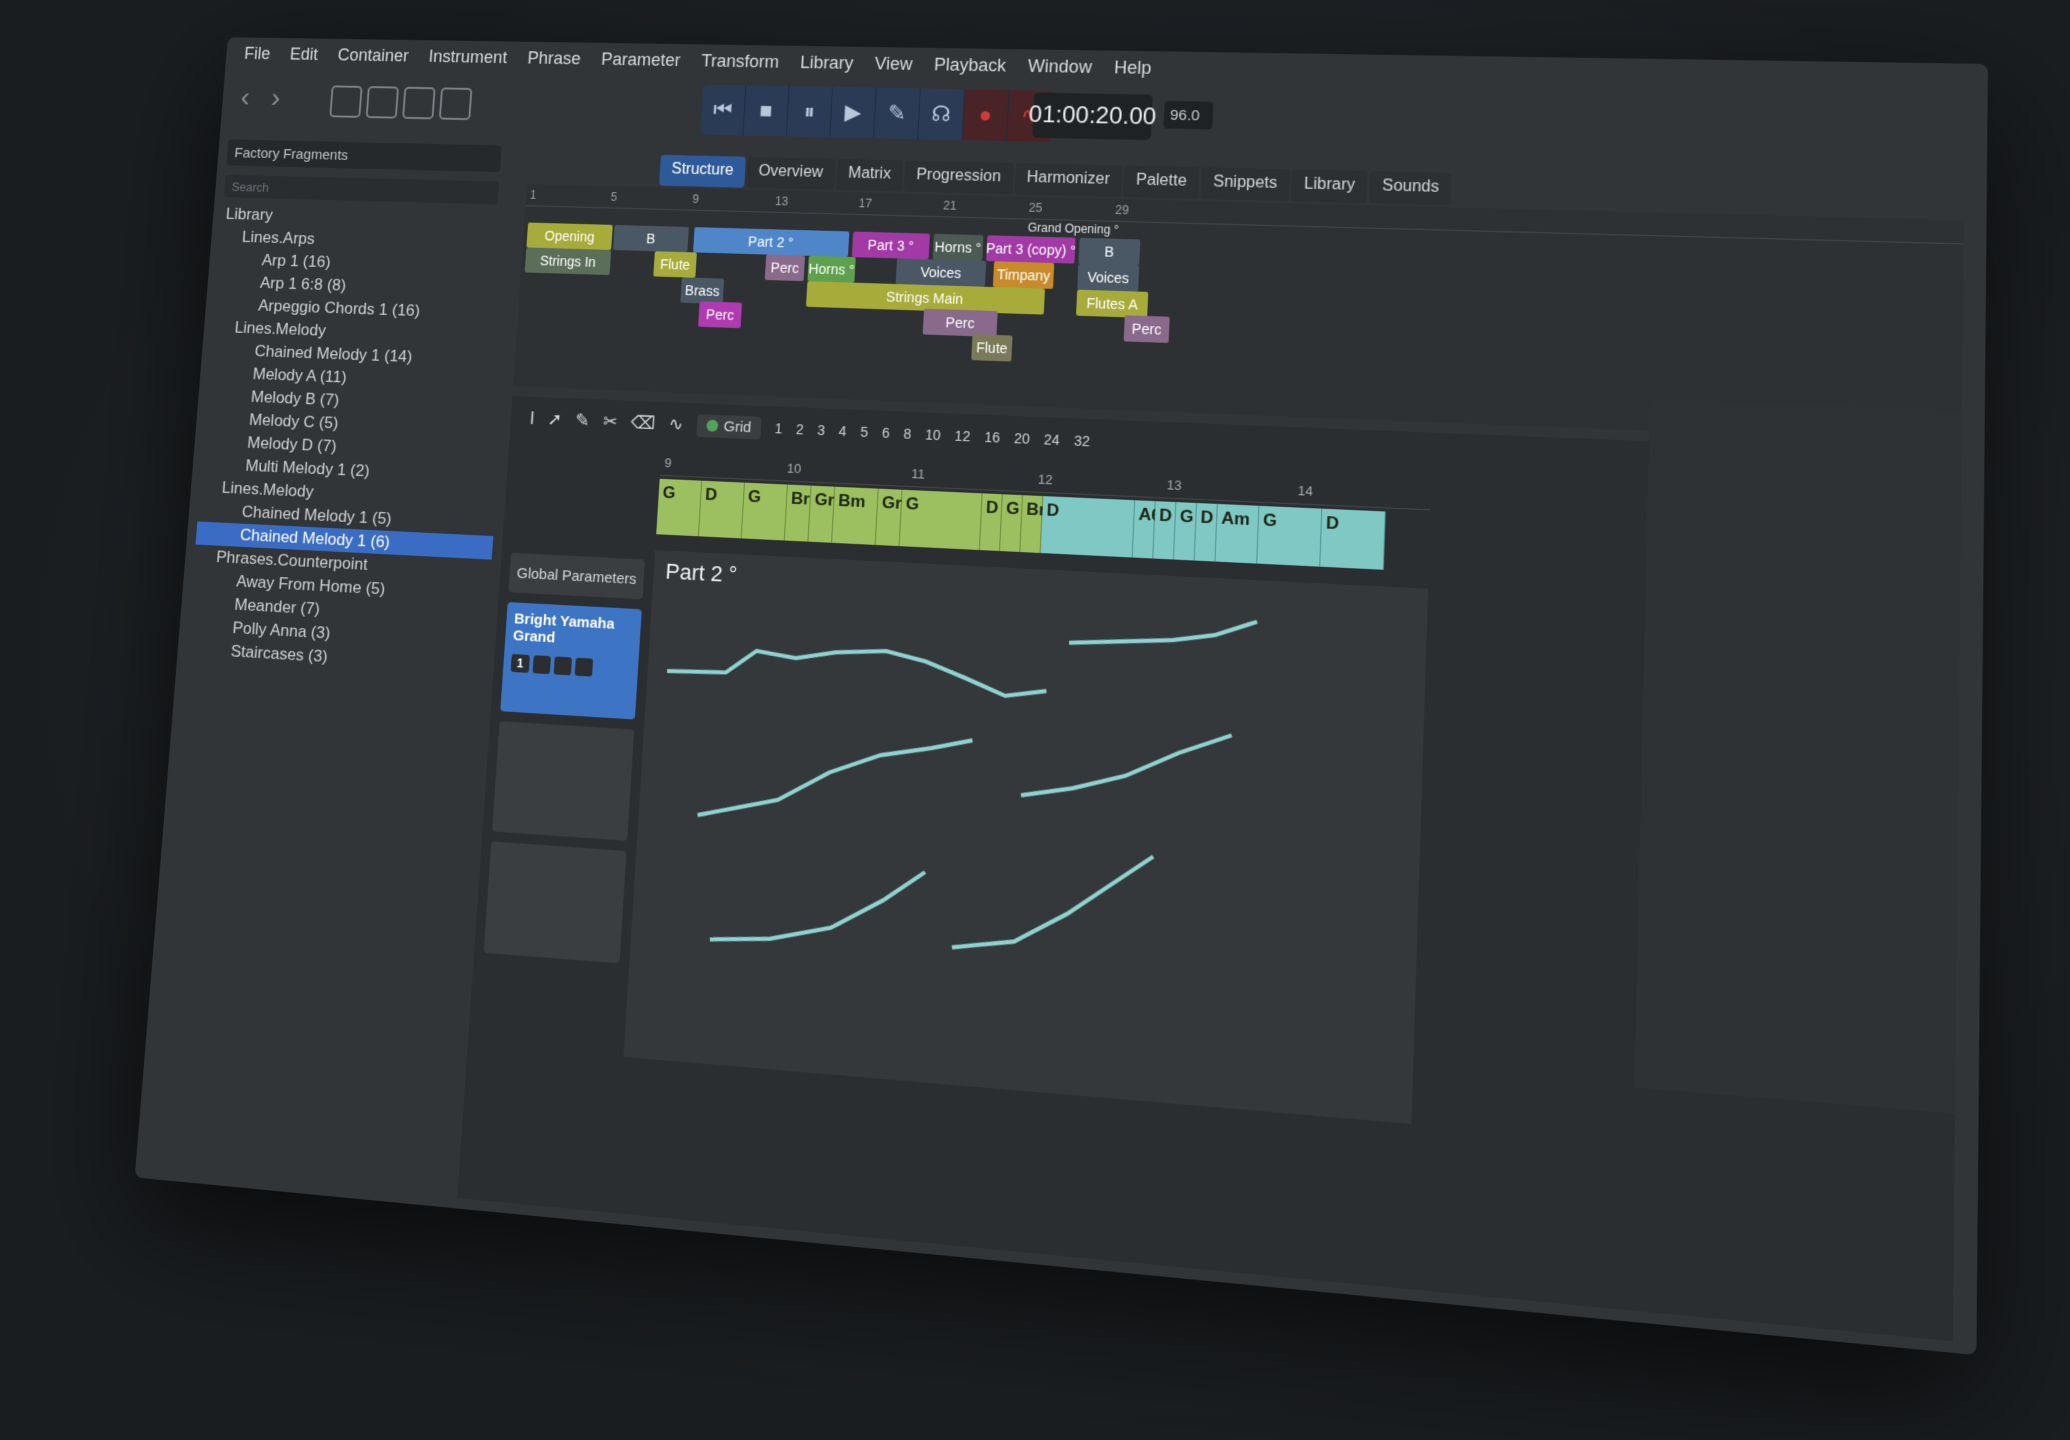 This screenshot has height=1440, width=2070. Describe the element at coordinates (821, 430) in the screenshot. I see `grid-value-3: 3` at that location.